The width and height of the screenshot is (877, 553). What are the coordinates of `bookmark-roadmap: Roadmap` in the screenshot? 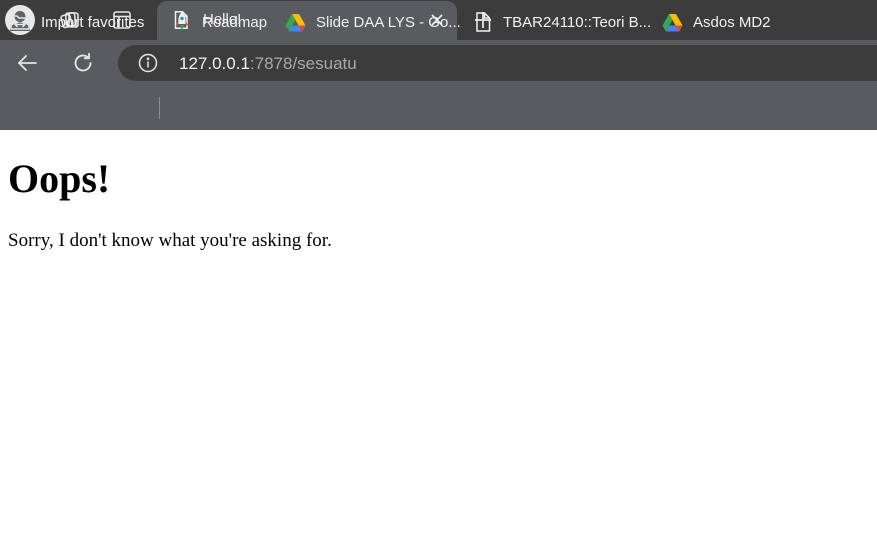 It's located at (219, 22).